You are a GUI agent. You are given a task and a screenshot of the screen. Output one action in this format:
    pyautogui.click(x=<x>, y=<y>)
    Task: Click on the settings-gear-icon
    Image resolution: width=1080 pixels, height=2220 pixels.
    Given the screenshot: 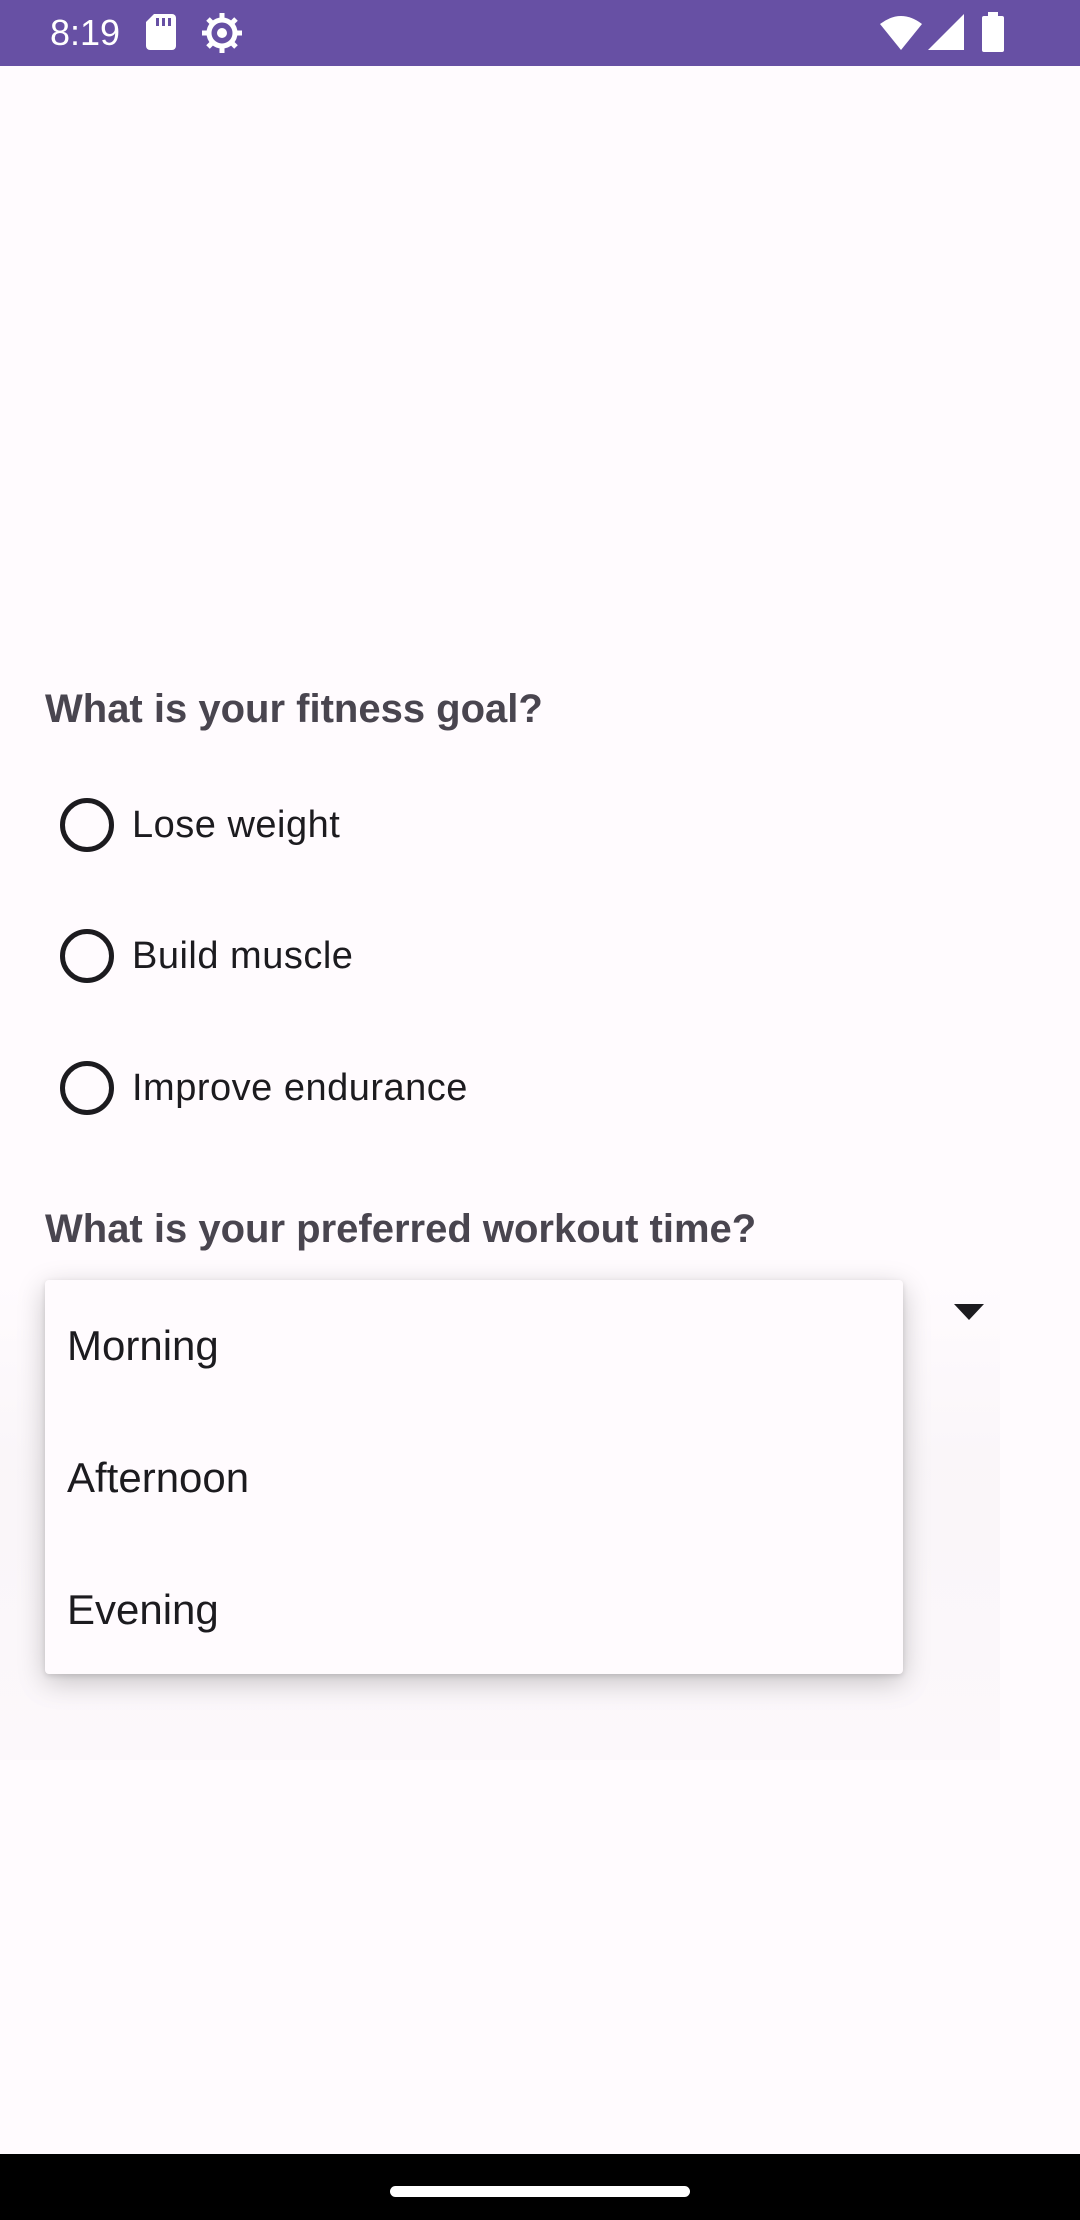 What is the action you would take?
    pyautogui.click(x=222, y=33)
    